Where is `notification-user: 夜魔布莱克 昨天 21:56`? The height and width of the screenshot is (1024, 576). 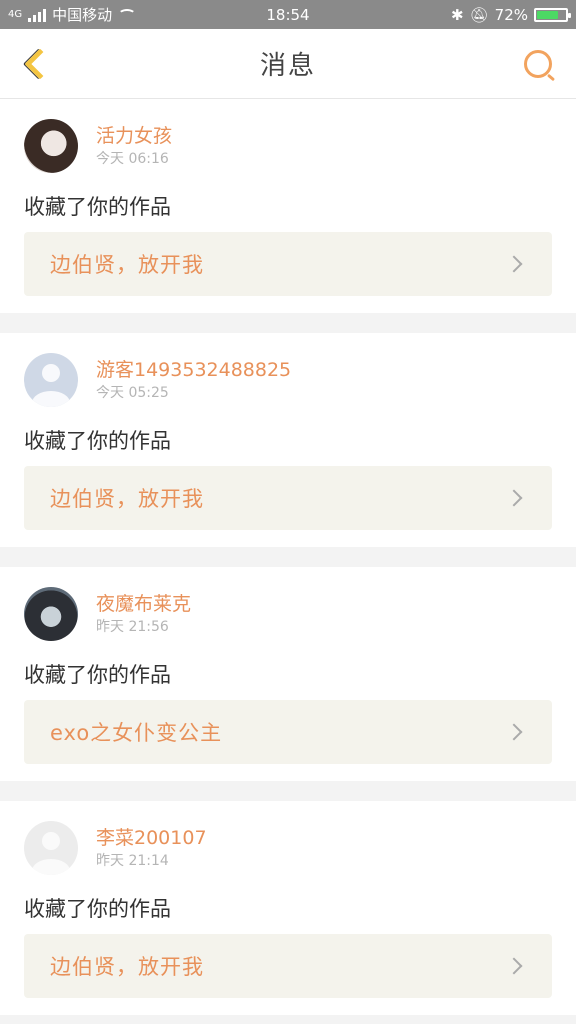
notification-user: 夜魔布莱克 昨天 21:56 is located at coordinates (107, 614).